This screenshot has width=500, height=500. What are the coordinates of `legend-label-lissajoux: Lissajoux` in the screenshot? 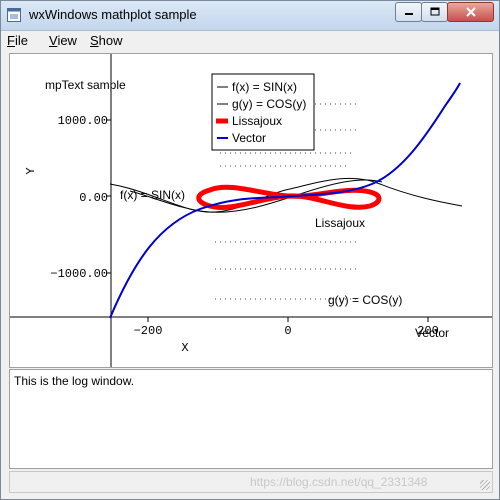 It's located at (257, 121).